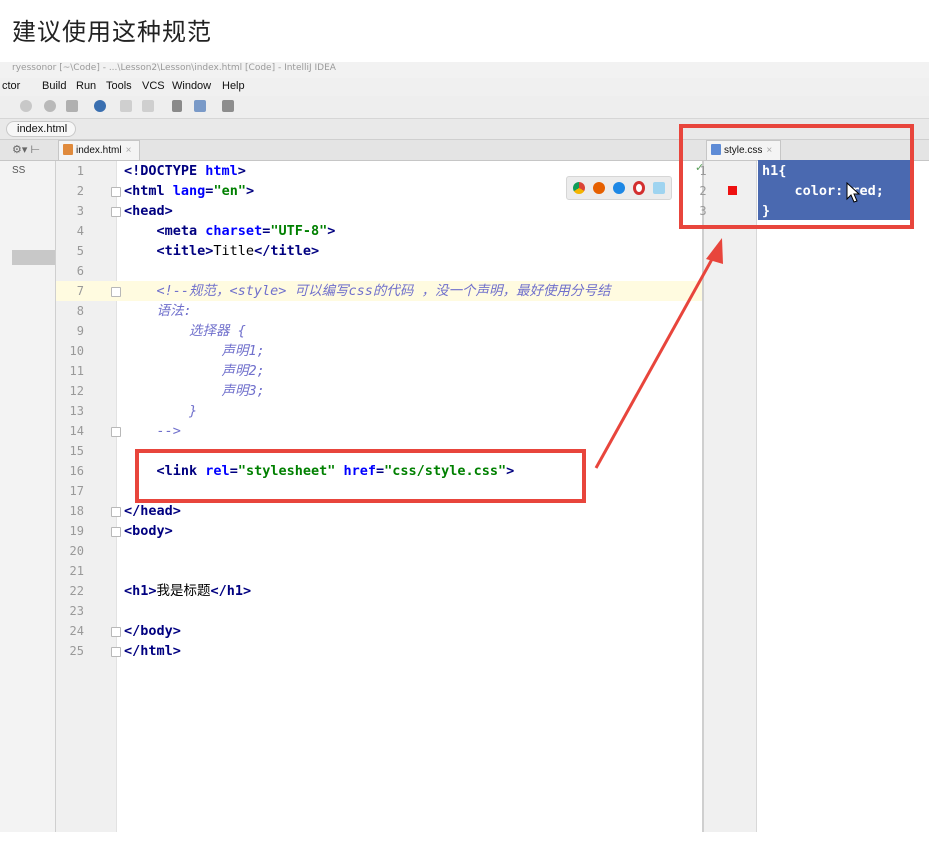 The width and height of the screenshot is (929, 850). Describe the element at coordinates (714, 251) in the screenshot. I see `arrow-head` at that location.